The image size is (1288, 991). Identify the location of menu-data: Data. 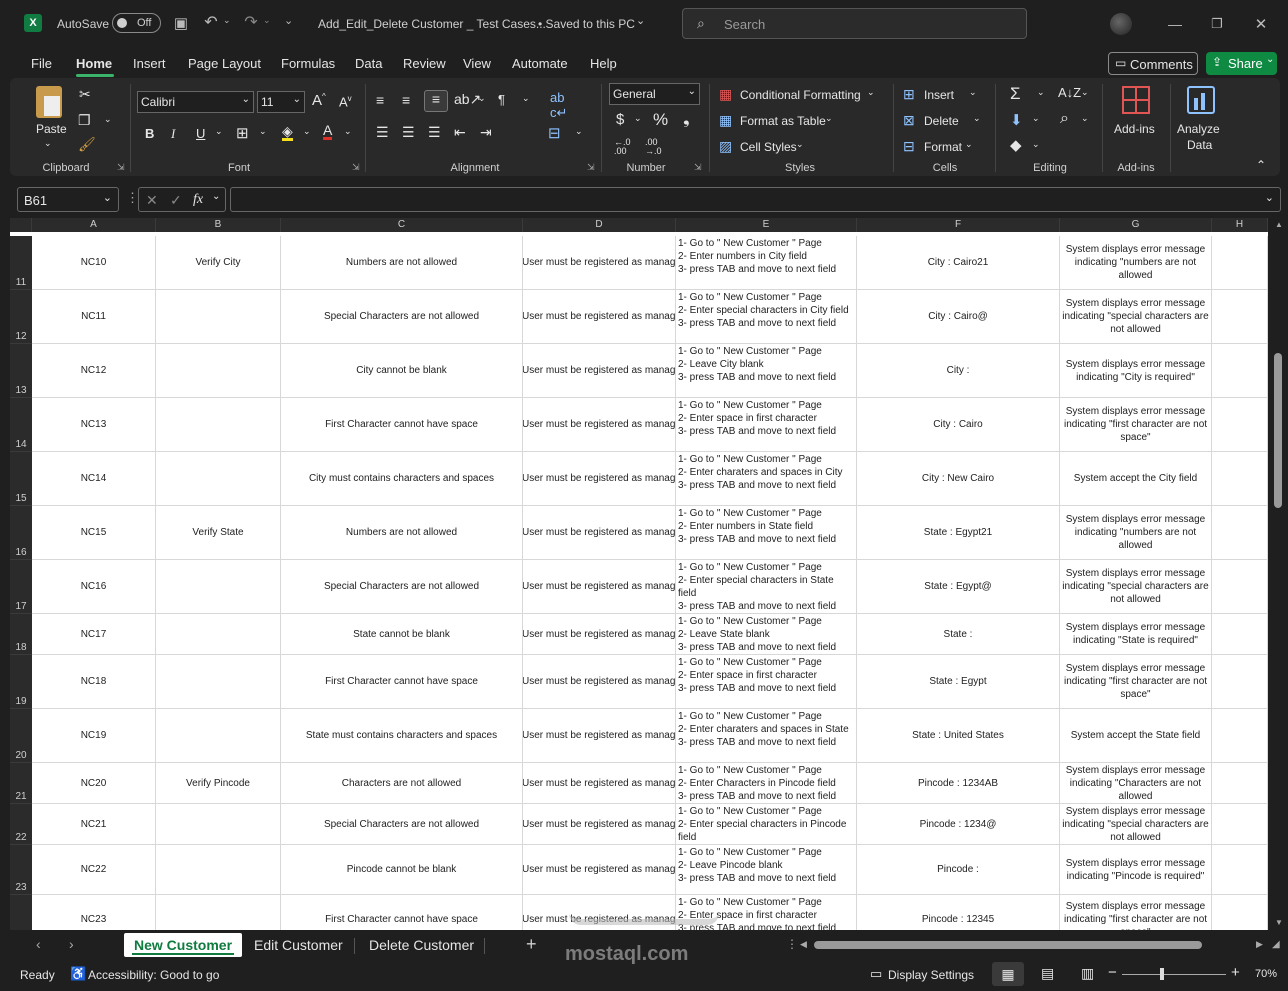
(368, 63).